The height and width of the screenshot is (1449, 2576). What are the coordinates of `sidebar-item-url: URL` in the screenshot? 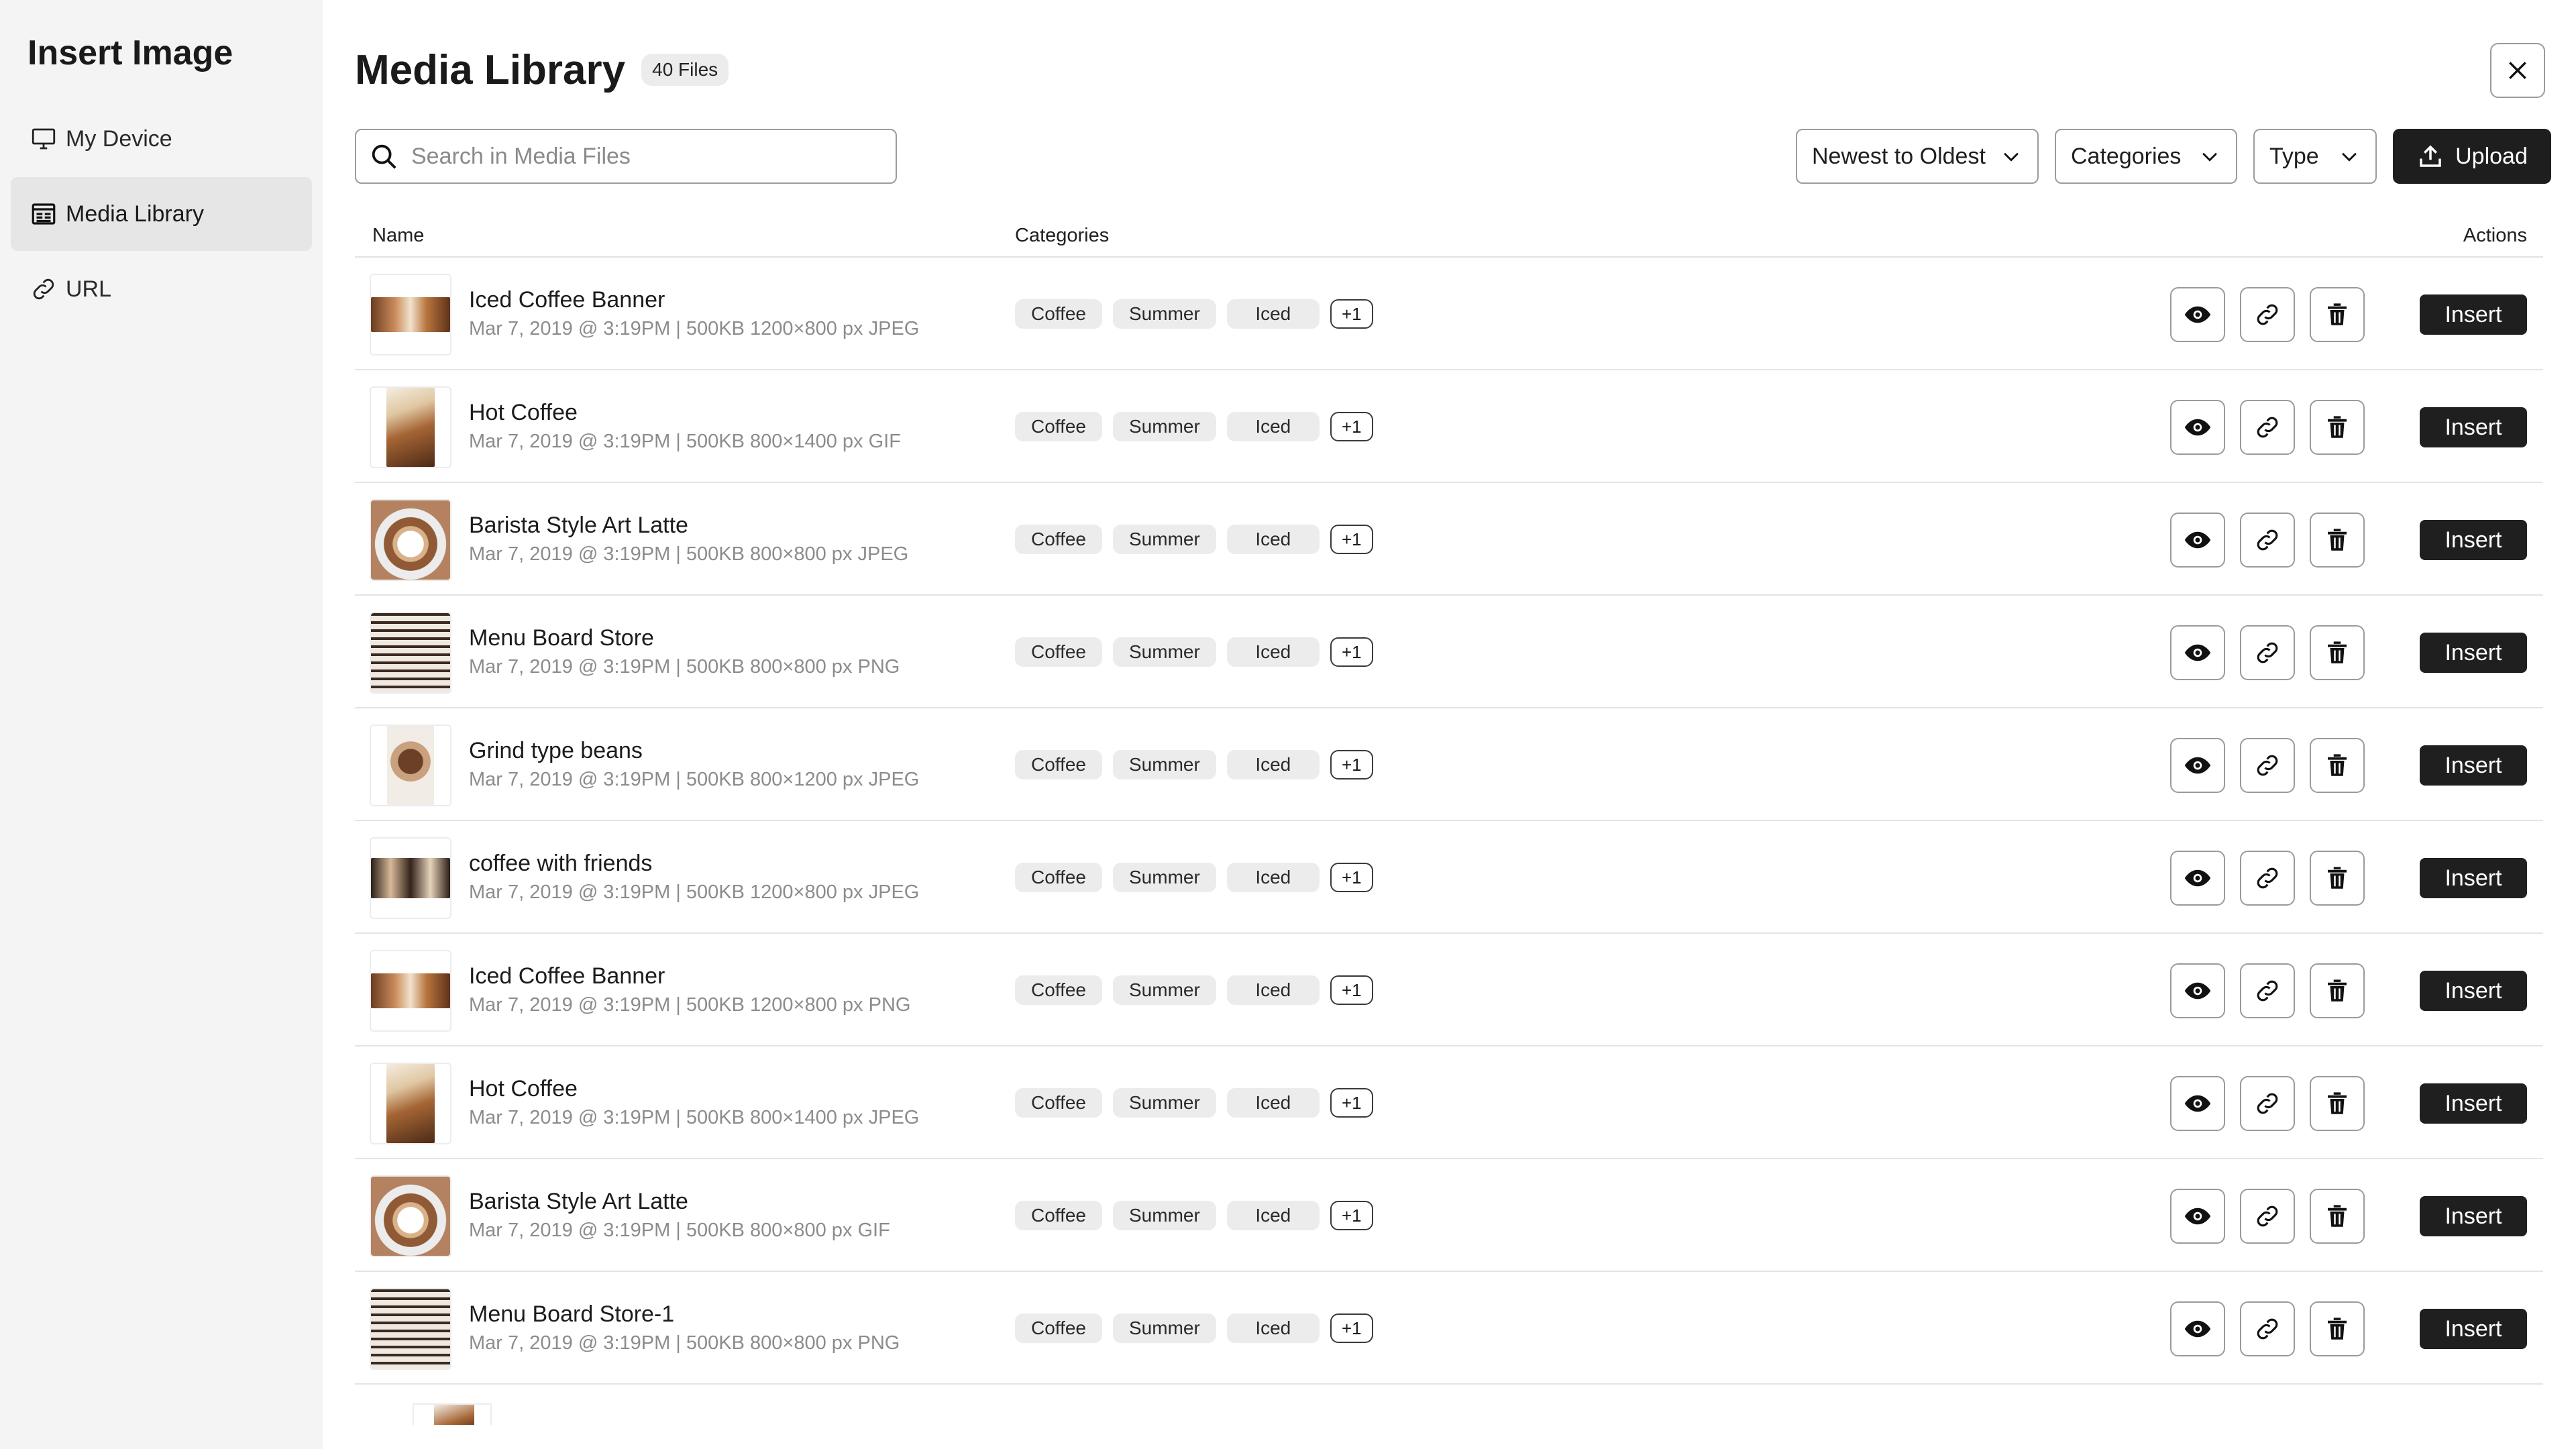 It's located at (161, 289).